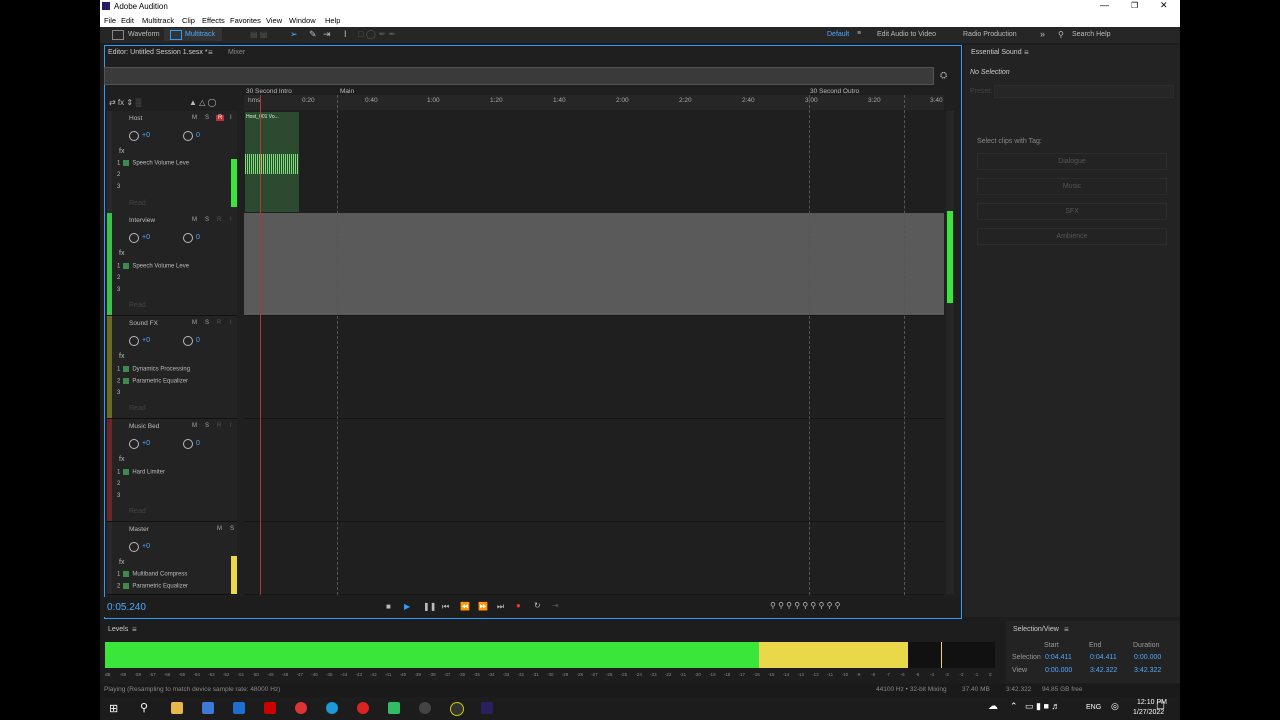 The image size is (1280, 720). I want to click on audition-taskbar-icon, so click(487, 708).